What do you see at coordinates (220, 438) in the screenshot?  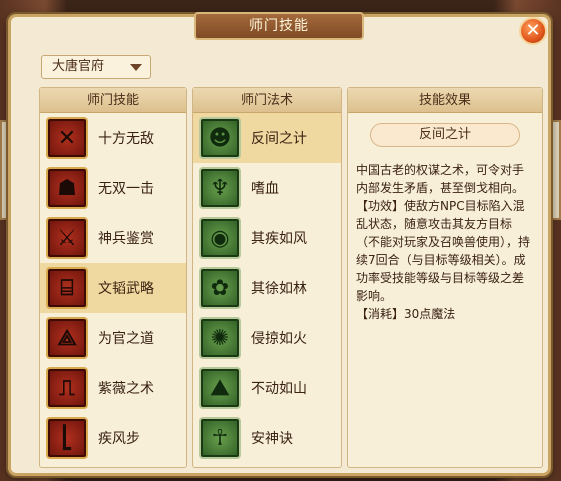 I see `monk-figure-icon: ☥` at bounding box center [220, 438].